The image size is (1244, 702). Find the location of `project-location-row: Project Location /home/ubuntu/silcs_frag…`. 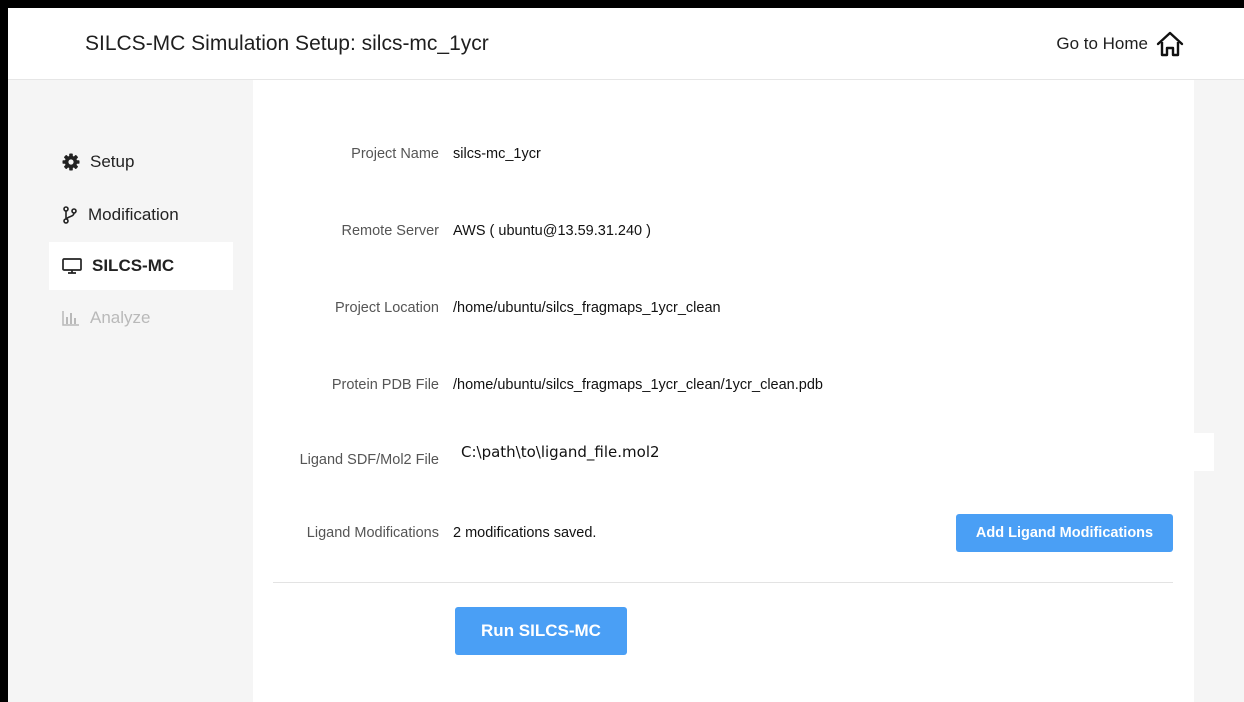

project-location-row: Project Location /home/ubuntu/silcs_frag… is located at coordinates (723, 308).